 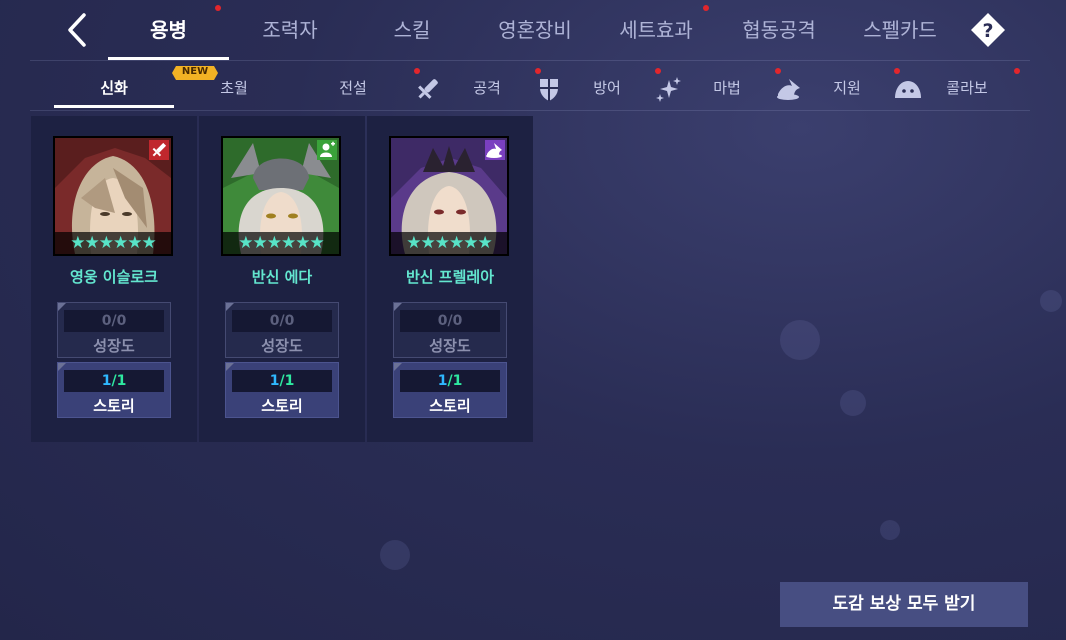 I want to click on filter-collab: 콜라보, so click(x=967, y=88).